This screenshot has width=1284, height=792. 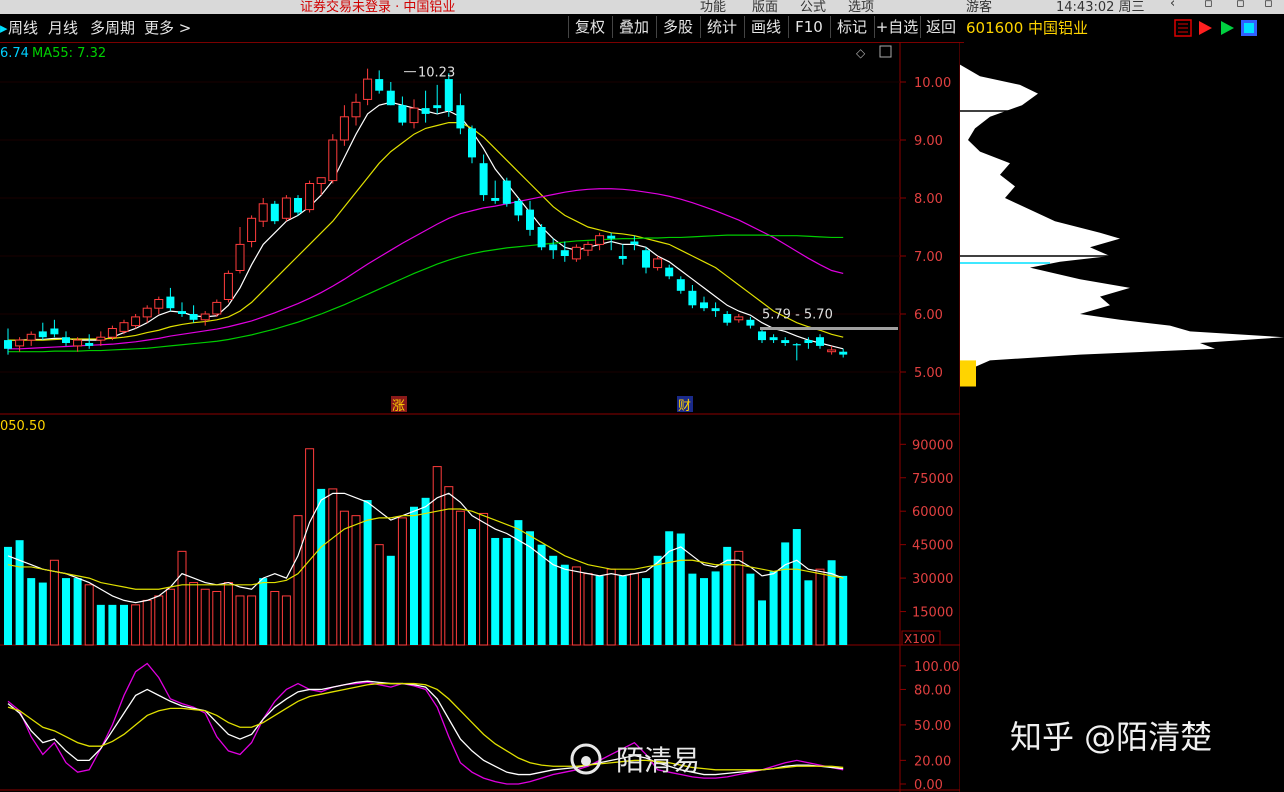 What do you see at coordinates (589, 27) in the screenshot?
I see `adjust-button: 复权` at bounding box center [589, 27].